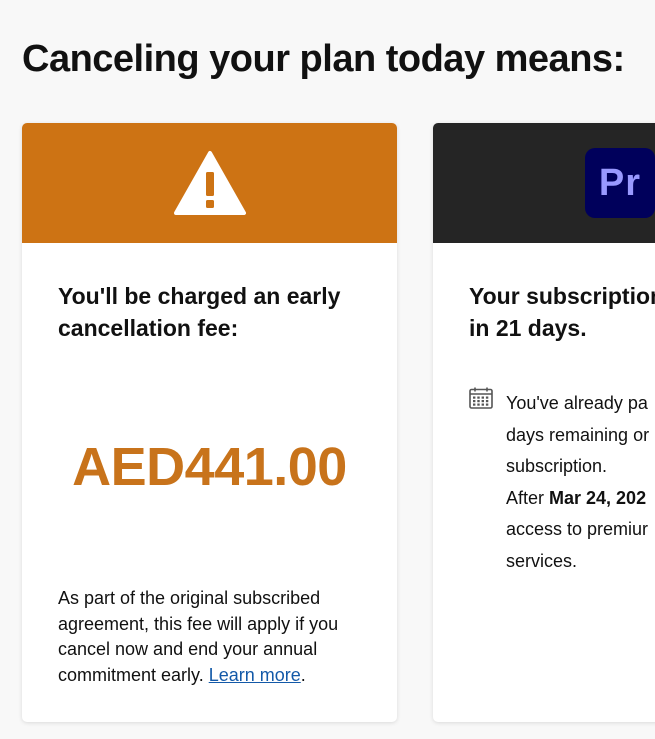  I want to click on fee-card-header, so click(209, 183).